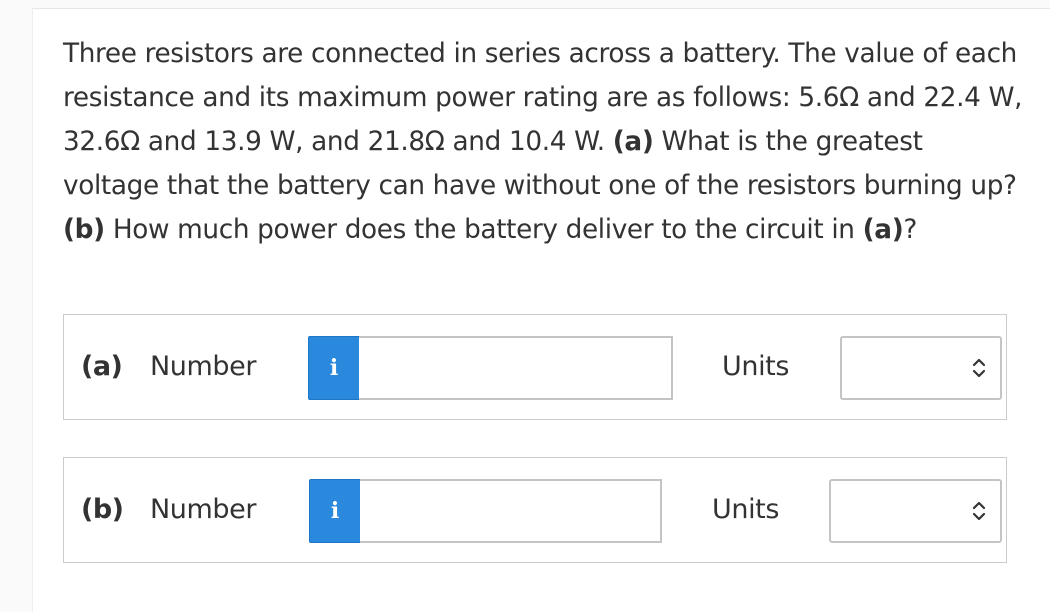  I want to click on part-b-tag: (b), so click(84, 230).